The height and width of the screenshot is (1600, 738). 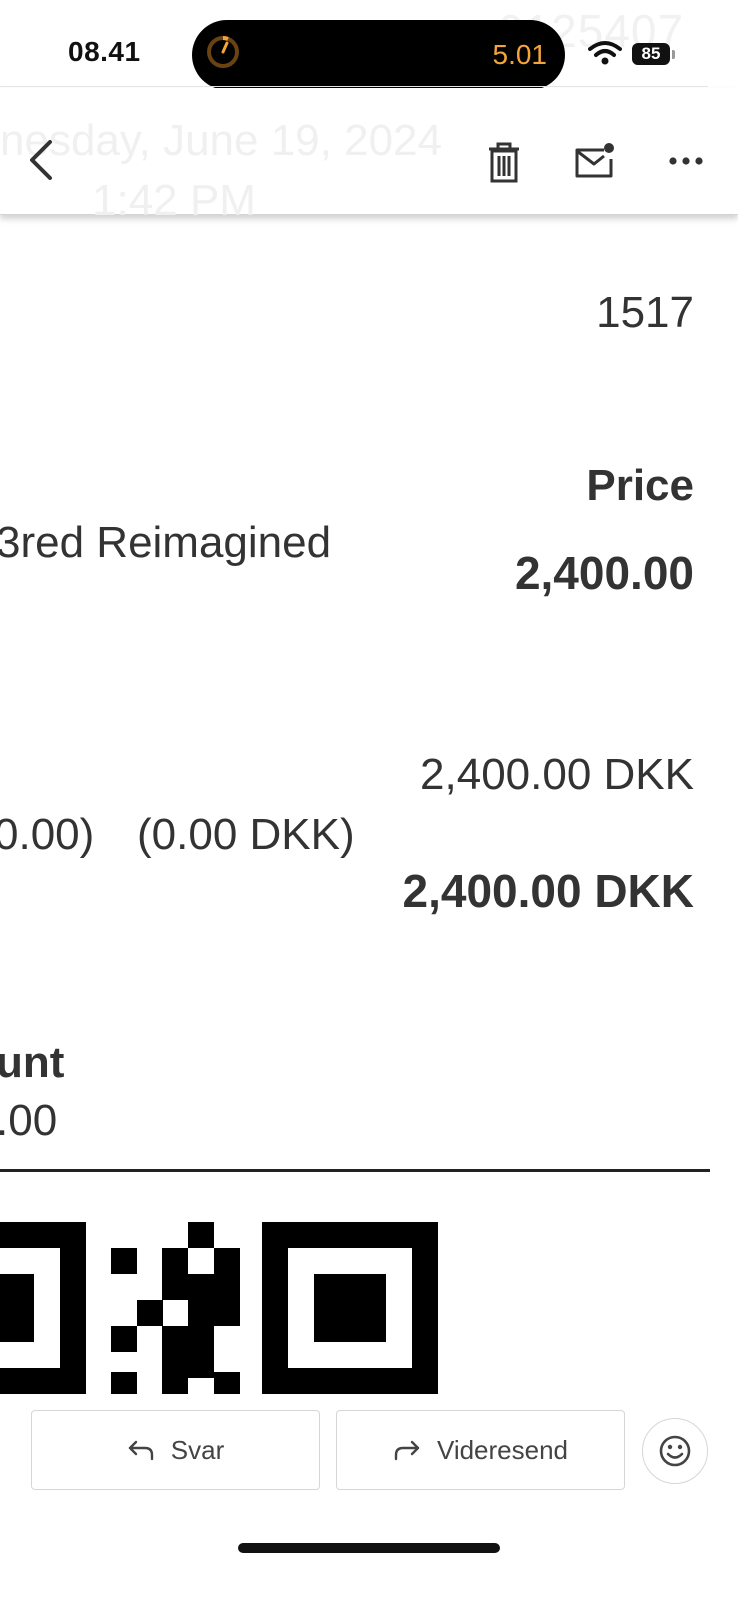 I want to click on price-column-header: Price, so click(x=640, y=485).